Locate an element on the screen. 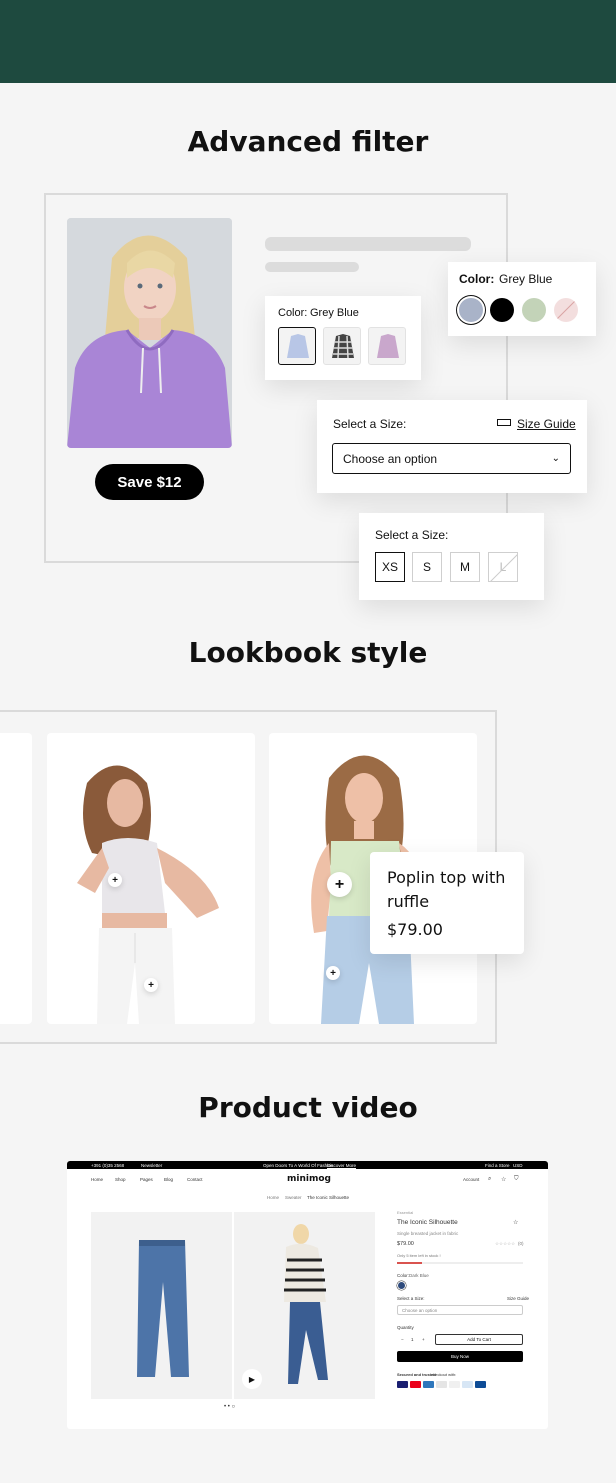 This screenshot has height=1483, width=616. play-video-icon: ▶ is located at coordinates (252, 1379).